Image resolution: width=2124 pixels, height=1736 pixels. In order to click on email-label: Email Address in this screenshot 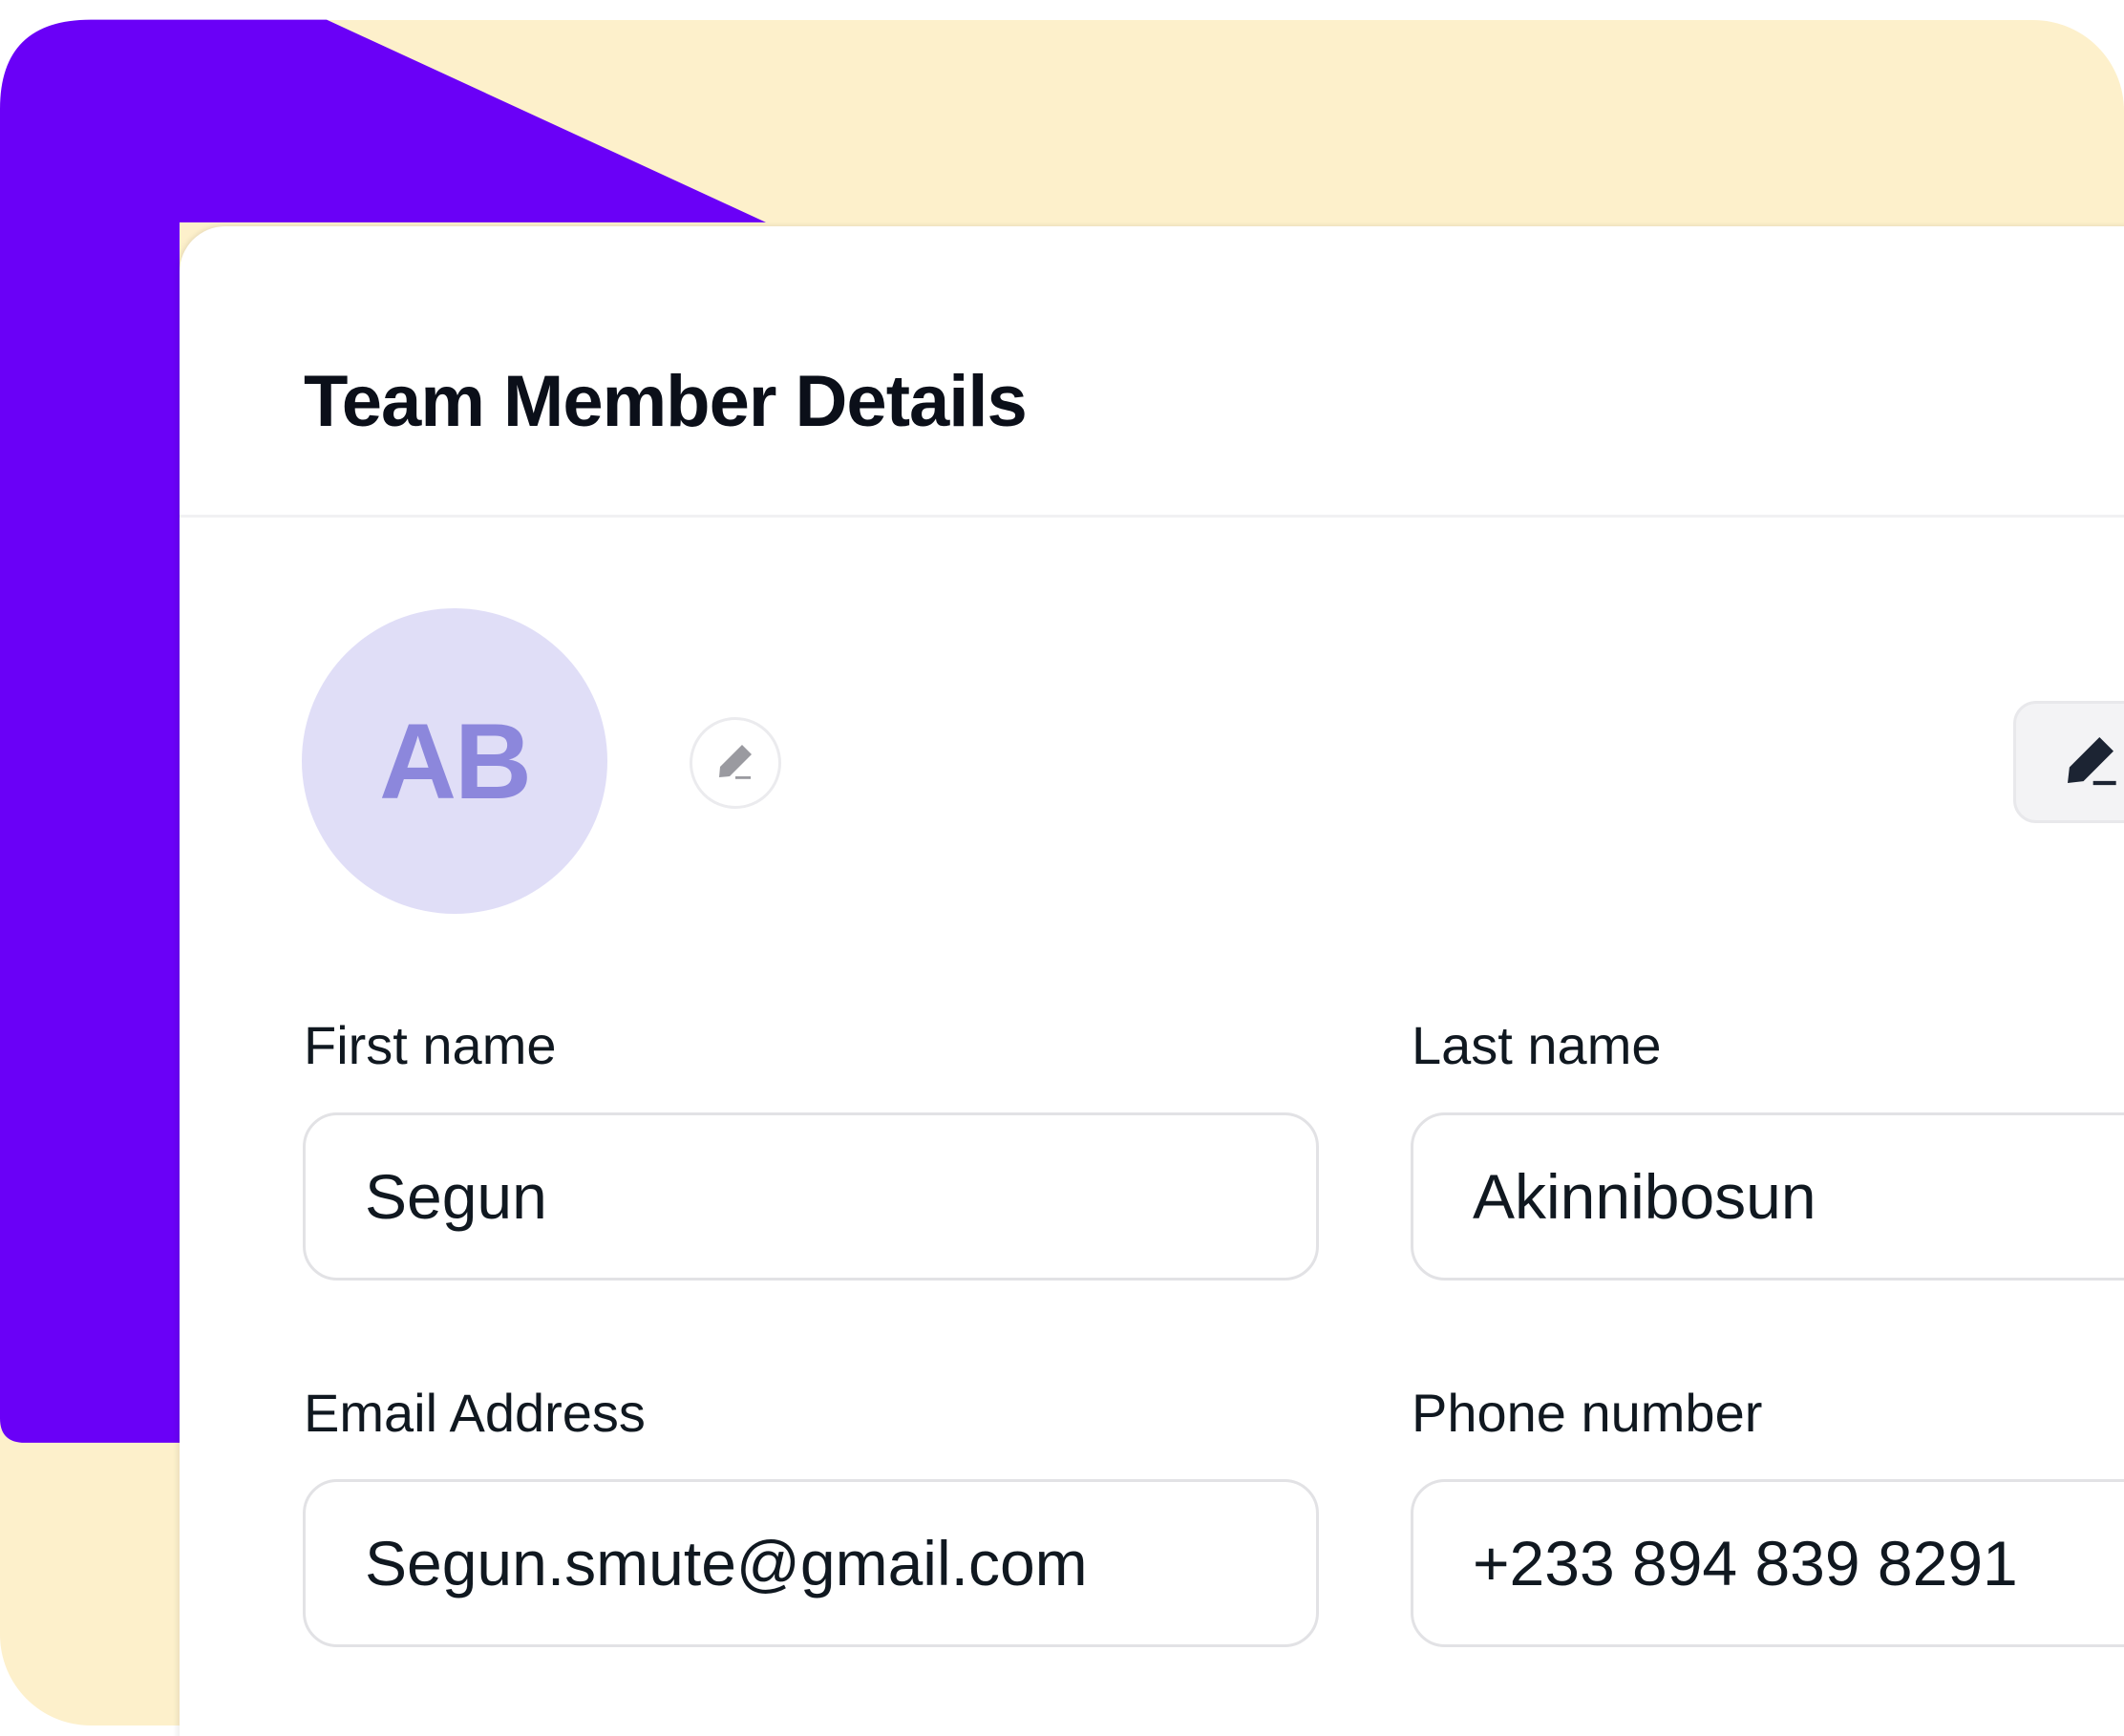, I will do `click(475, 1413)`.